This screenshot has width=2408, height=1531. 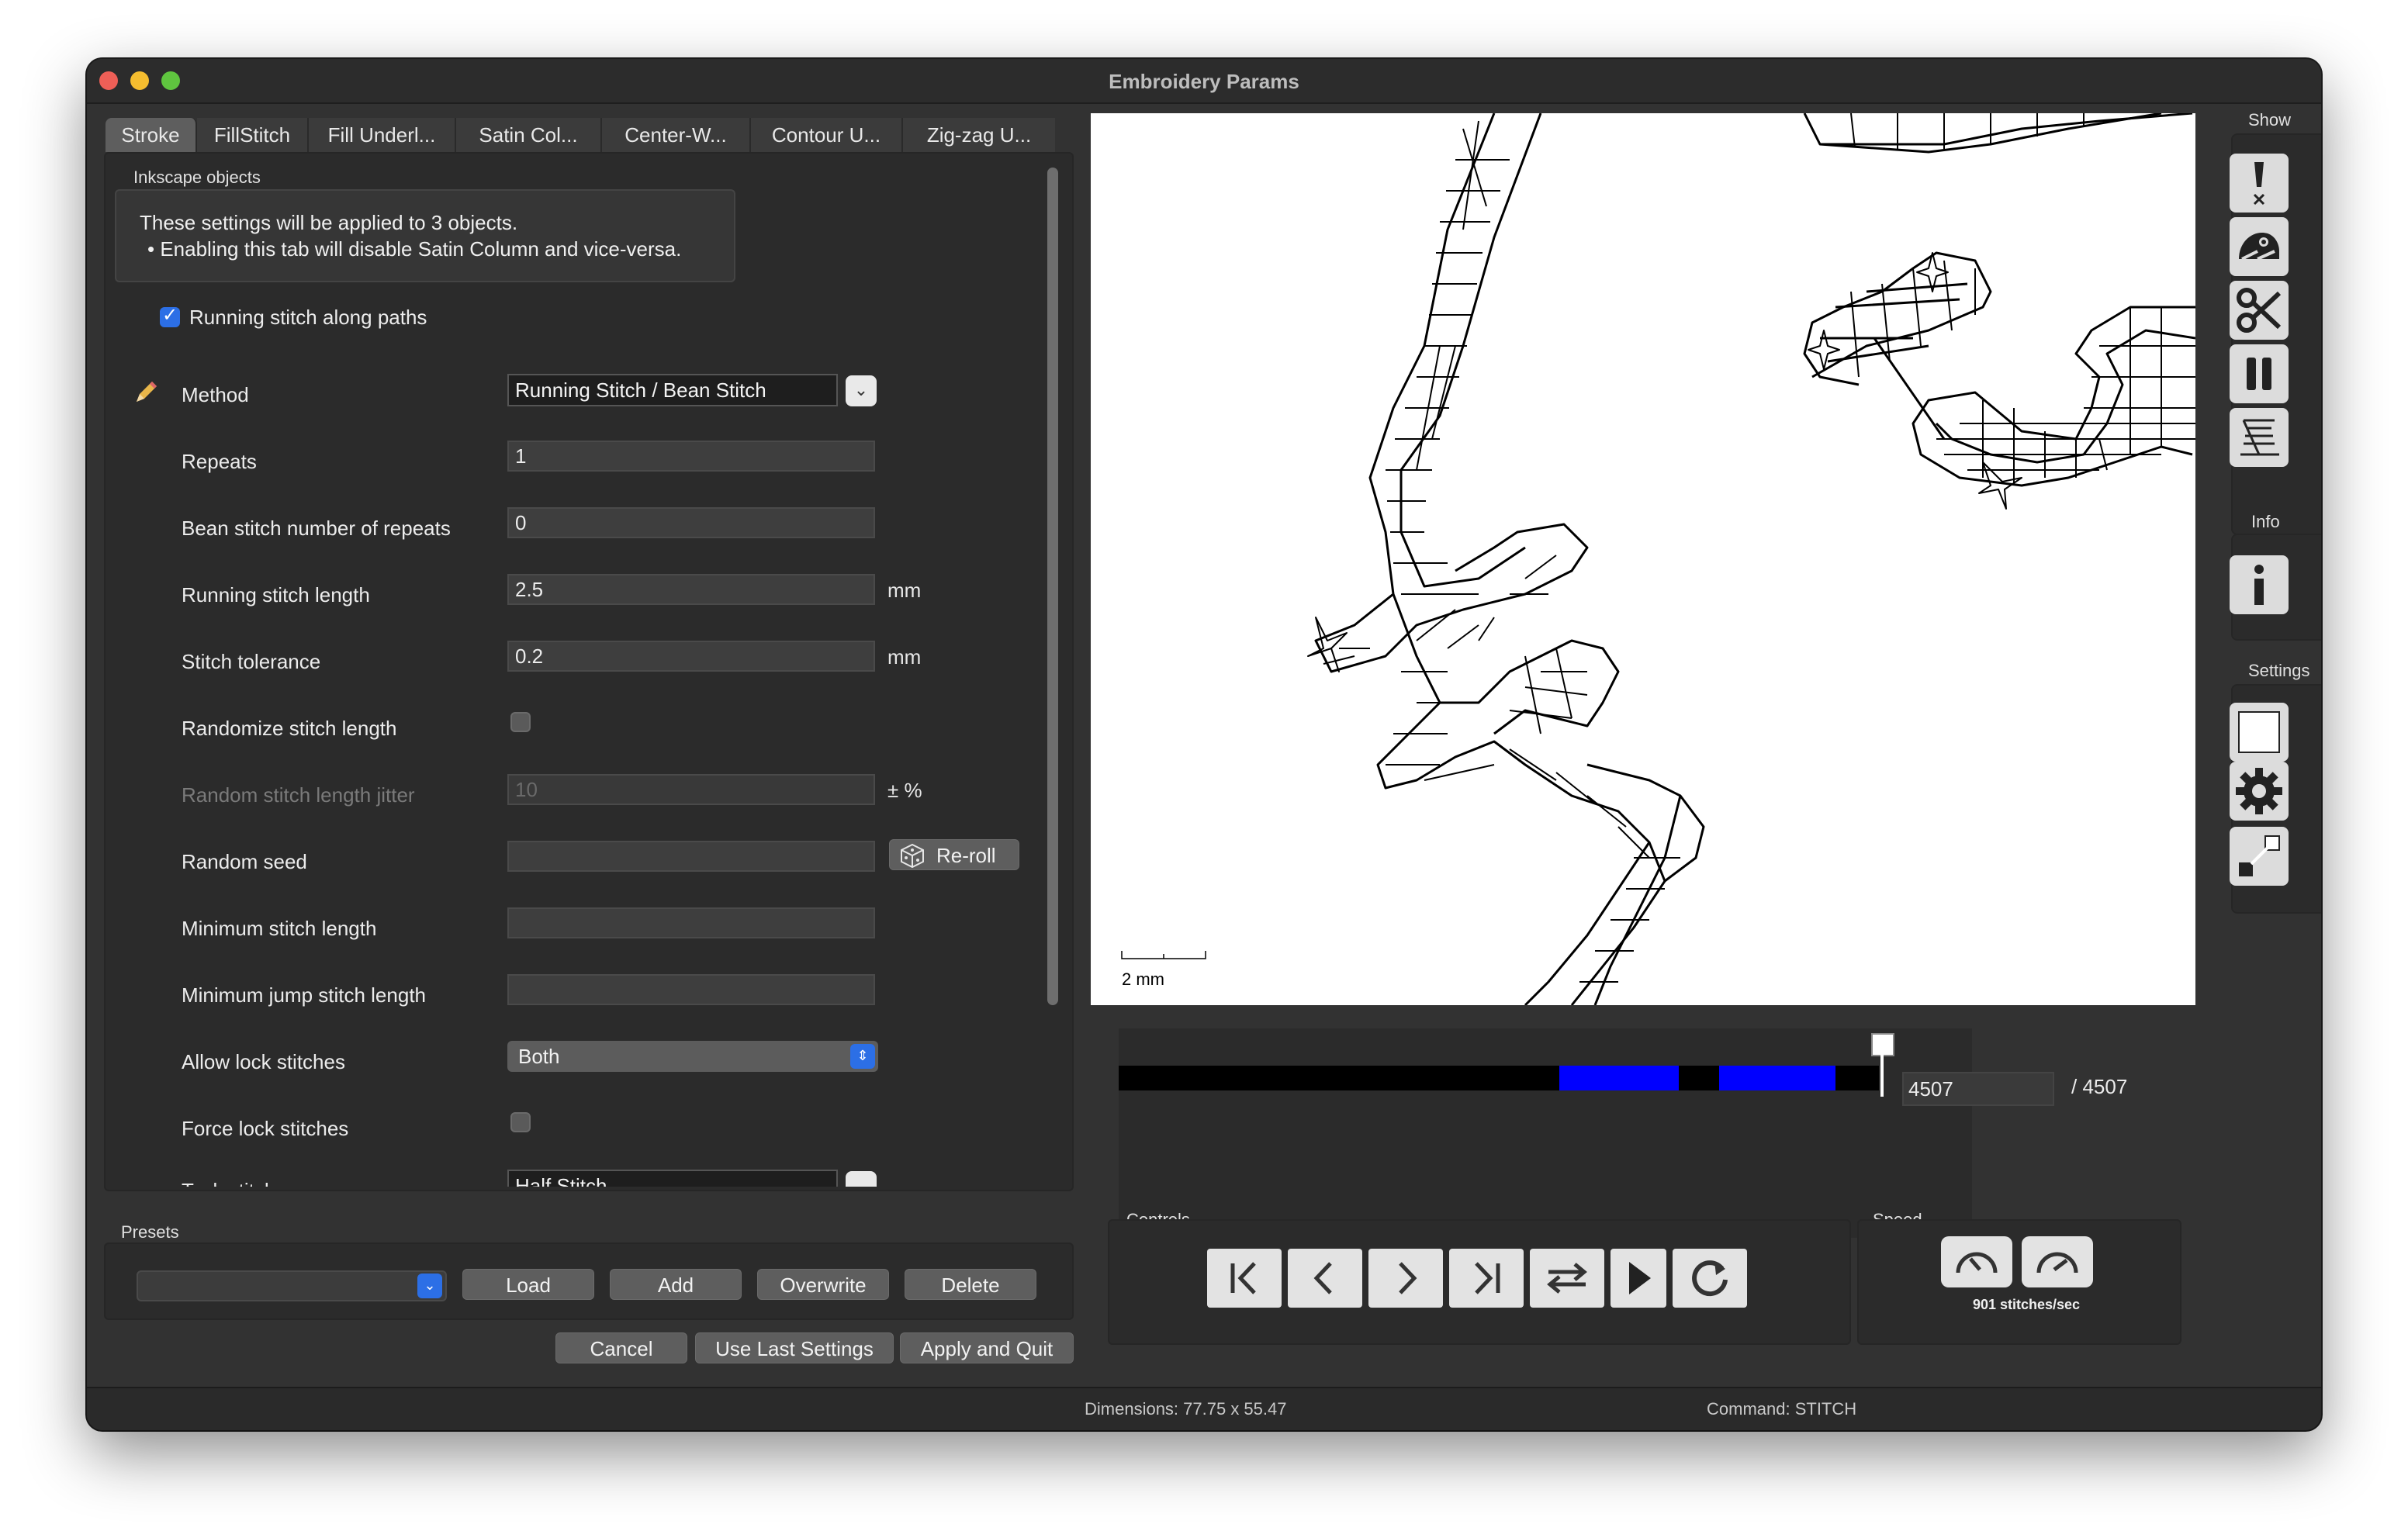 I want to click on tack-stitch-combo: Half Stitch, so click(x=672, y=1178).